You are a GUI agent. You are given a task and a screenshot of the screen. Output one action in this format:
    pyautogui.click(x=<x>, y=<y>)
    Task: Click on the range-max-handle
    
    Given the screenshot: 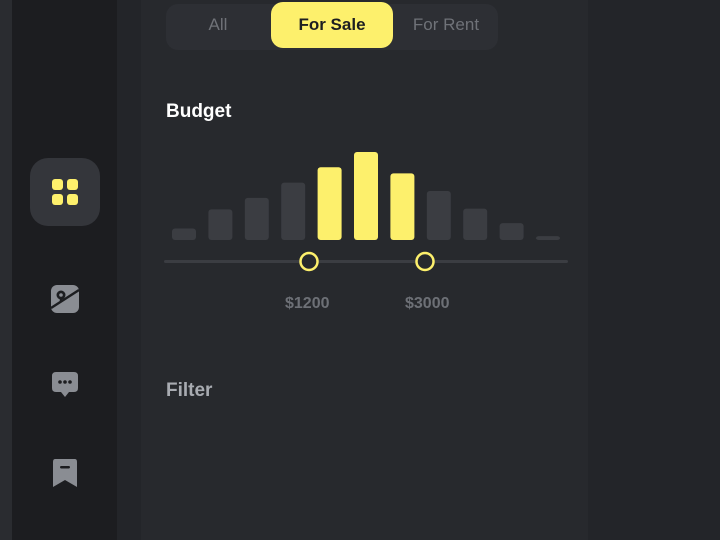 What is the action you would take?
    pyautogui.click(x=425, y=261)
    